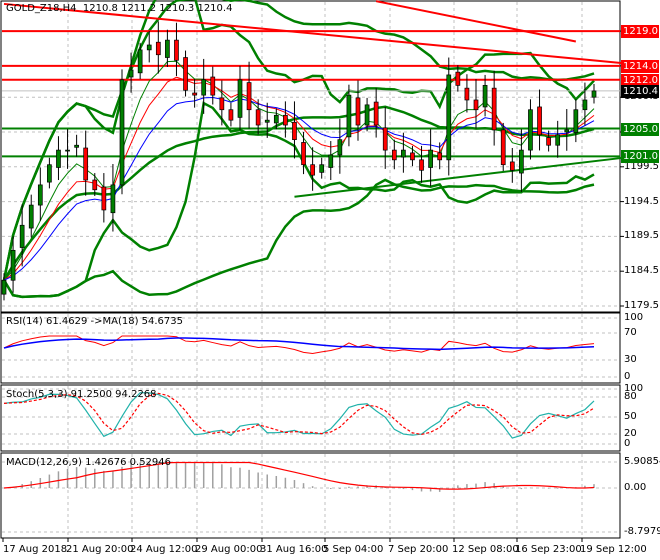 The width and height of the screenshot is (660, 560). What do you see at coordinates (641, 236) in the screenshot?
I see `price-axis-label: 1189.5` at bounding box center [641, 236].